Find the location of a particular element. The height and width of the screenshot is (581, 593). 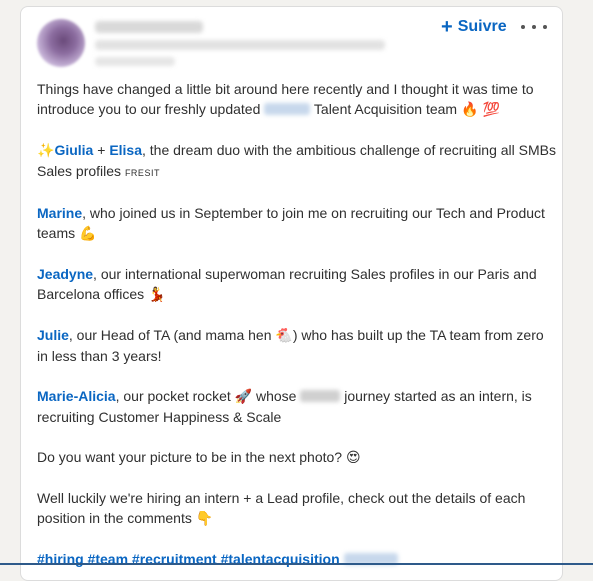

hen-emoji: 🐔 is located at coordinates (284, 336).